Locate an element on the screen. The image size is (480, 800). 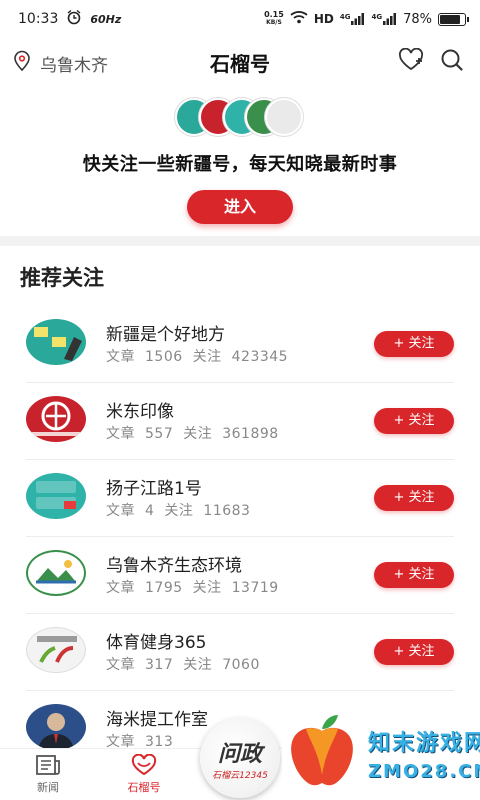
account-stats: 文章 1506 关注 423345 is located at coordinates (202, 356).